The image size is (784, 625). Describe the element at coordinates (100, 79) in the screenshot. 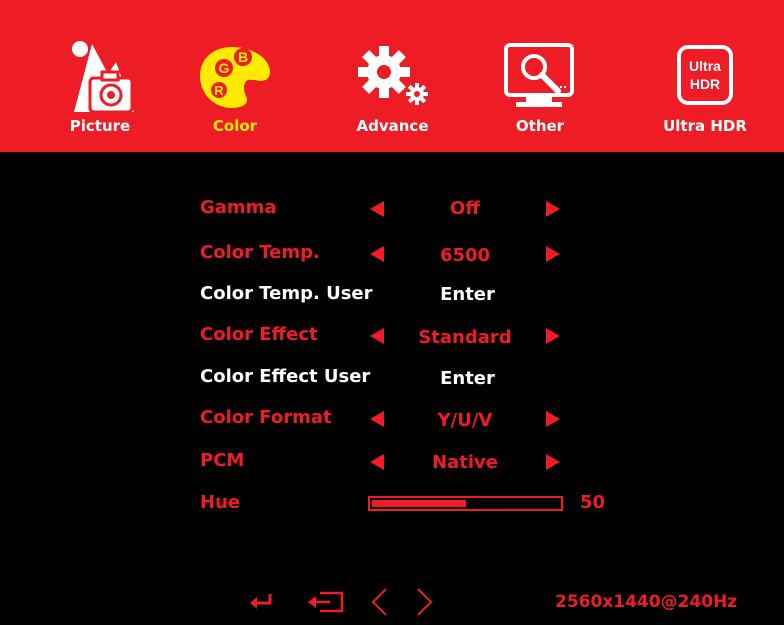

I see `picture-icon` at that location.